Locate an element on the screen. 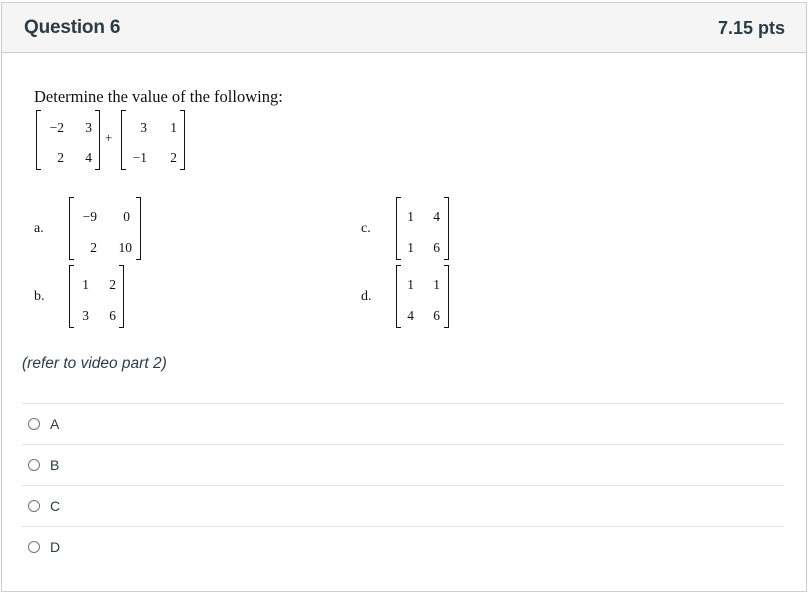  video-reference-note: (refer to video part 2) is located at coordinates (94, 363).